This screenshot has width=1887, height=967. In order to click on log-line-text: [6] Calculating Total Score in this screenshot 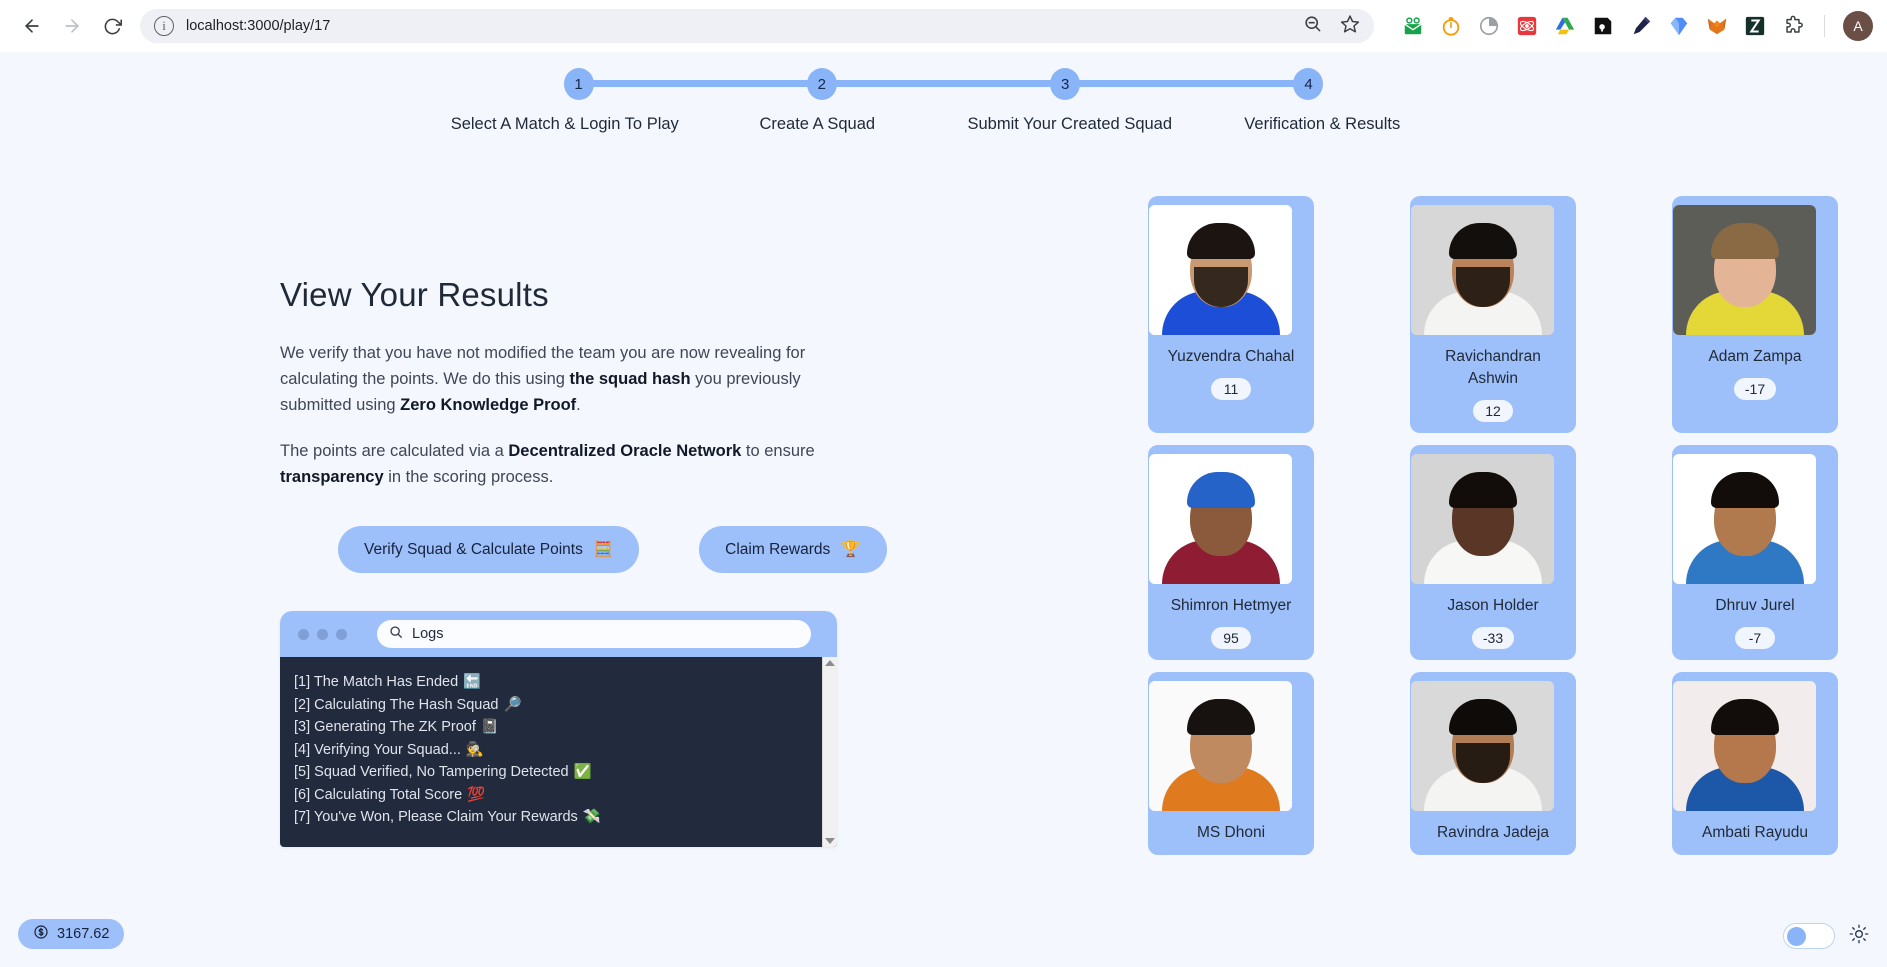, I will do `click(378, 794)`.